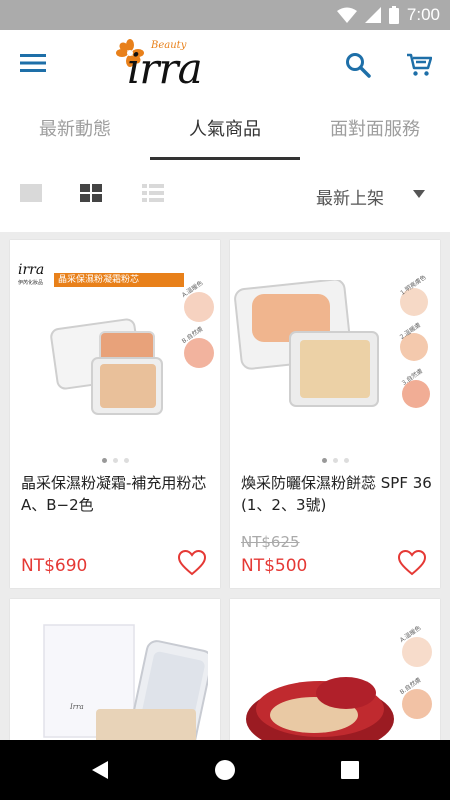 The height and width of the screenshot is (800, 450). What do you see at coordinates (336, 494) in the screenshot?
I see `product-name: 煥采防曬保濕粉餅蕊 SPF 36 (1、2、3號)` at bounding box center [336, 494].